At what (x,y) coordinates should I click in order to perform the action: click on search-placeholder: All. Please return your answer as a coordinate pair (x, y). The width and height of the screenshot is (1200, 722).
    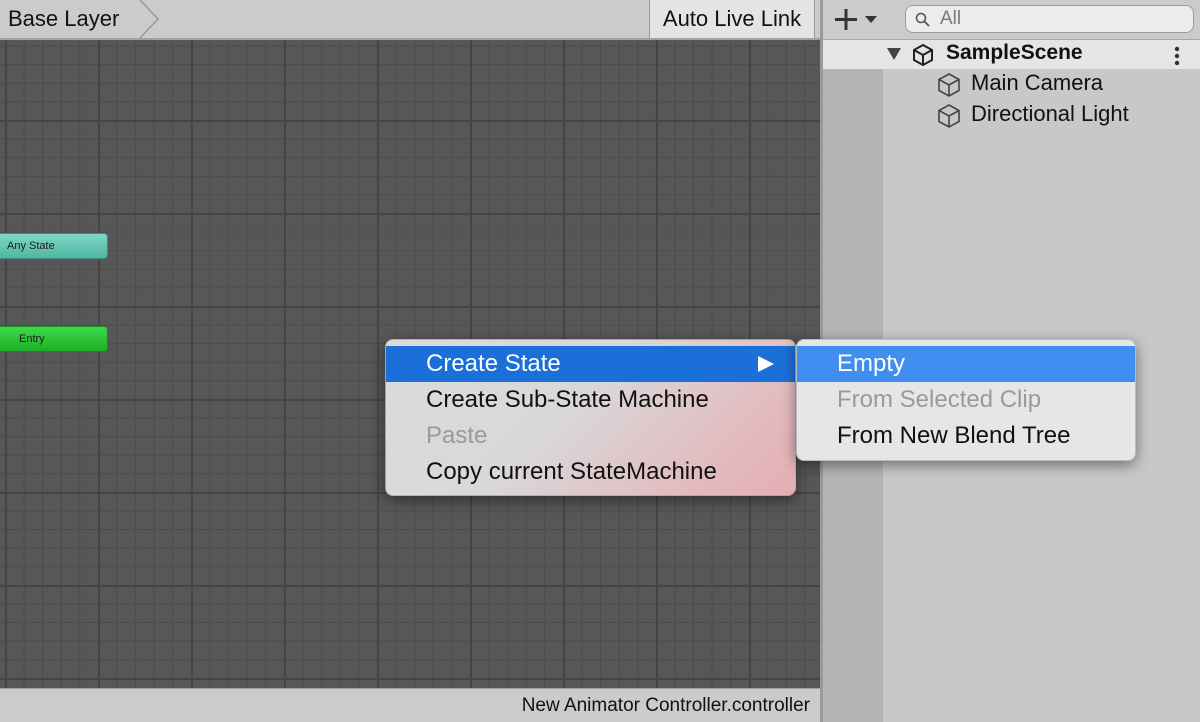
    Looking at the image, I should click on (951, 18).